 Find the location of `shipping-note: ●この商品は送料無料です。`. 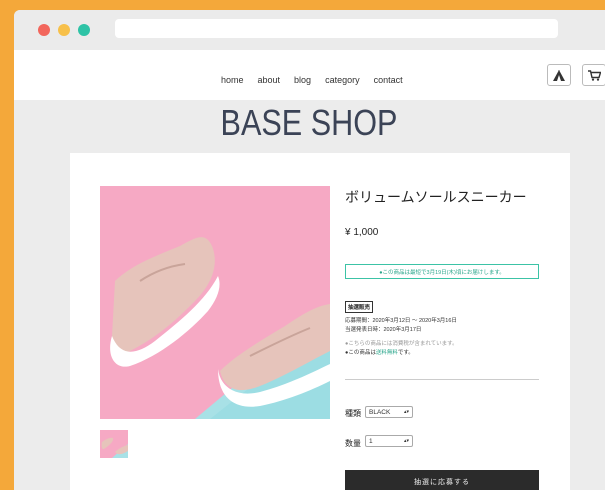

shipping-note: ●この商品は送料無料です。 is located at coordinates (379, 352).